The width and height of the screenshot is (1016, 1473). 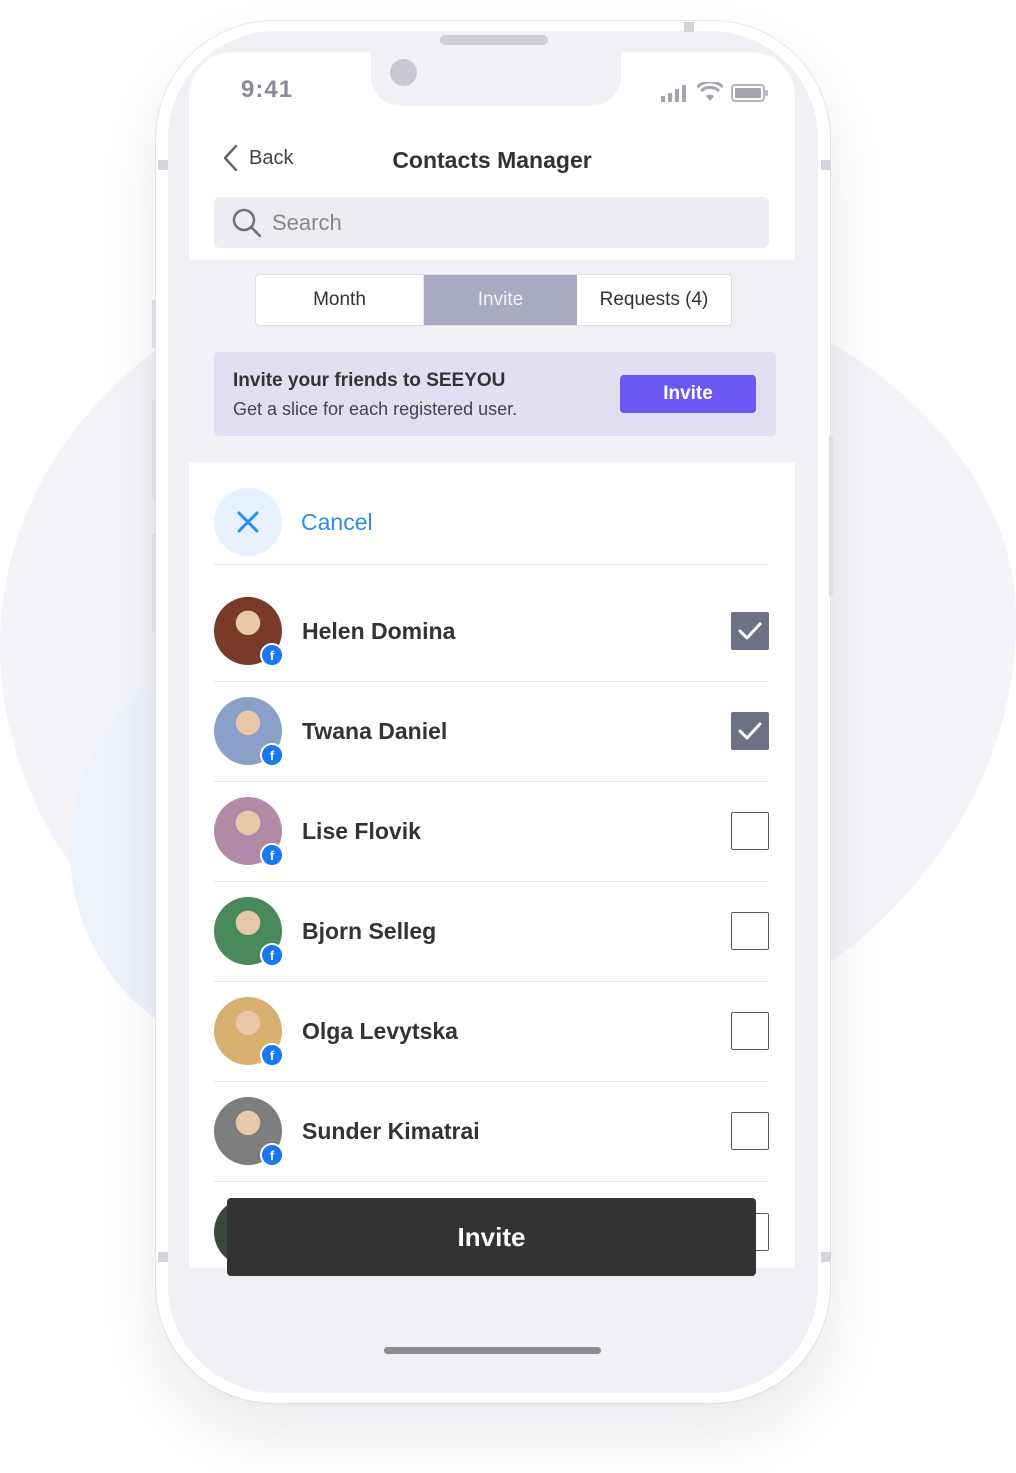 I want to click on tab-requests: Requests (4), so click(x=654, y=300).